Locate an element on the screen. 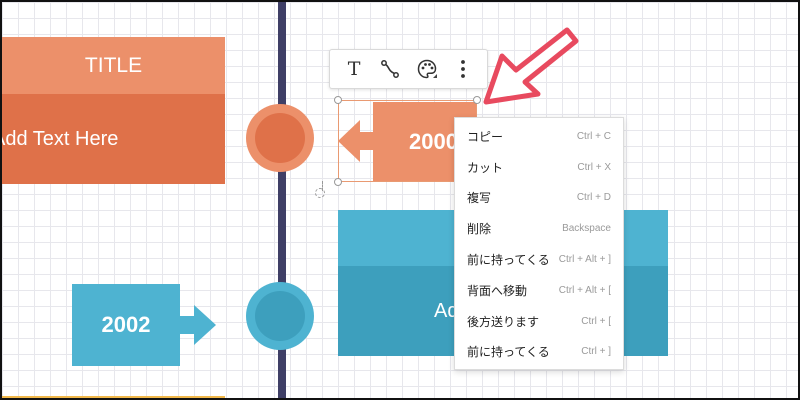 This screenshot has height=400, width=800. palette-icon is located at coordinates (427, 69).